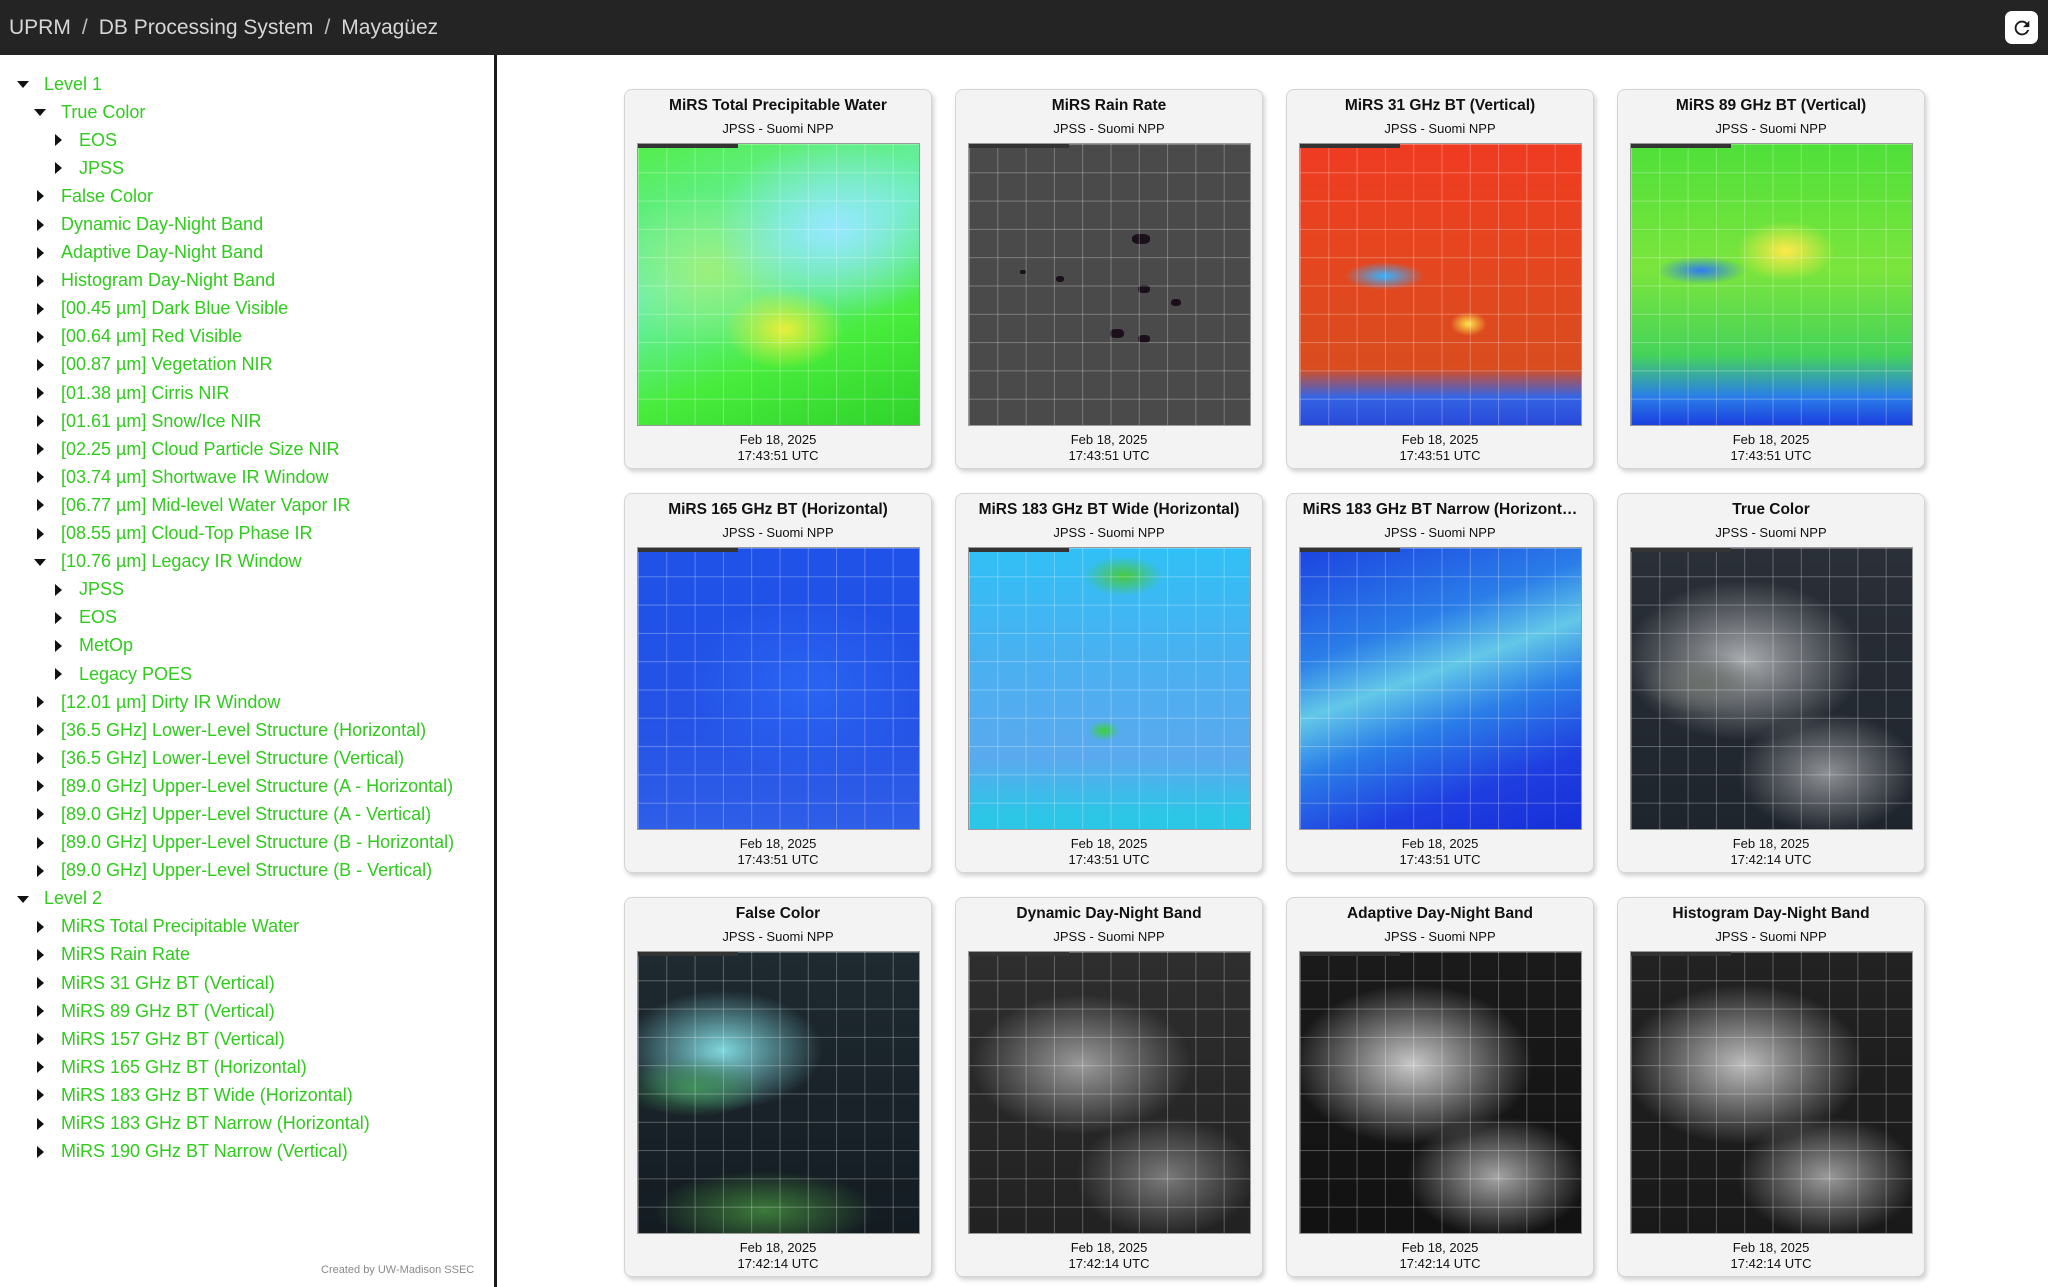 Image resolution: width=2048 pixels, height=1287 pixels. Describe the element at coordinates (247, 421) in the screenshot. I see `tree-item-01-61-m-snow-ice-nir: [01.61 µm] Snow/Ice NIR` at that location.